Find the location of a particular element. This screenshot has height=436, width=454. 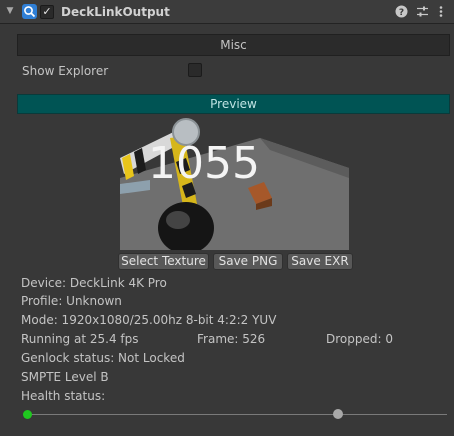

mode-info: Mode: 1920x1080/25.00hz 8-bit 4:2:2 YUV is located at coordinates (149, 320).